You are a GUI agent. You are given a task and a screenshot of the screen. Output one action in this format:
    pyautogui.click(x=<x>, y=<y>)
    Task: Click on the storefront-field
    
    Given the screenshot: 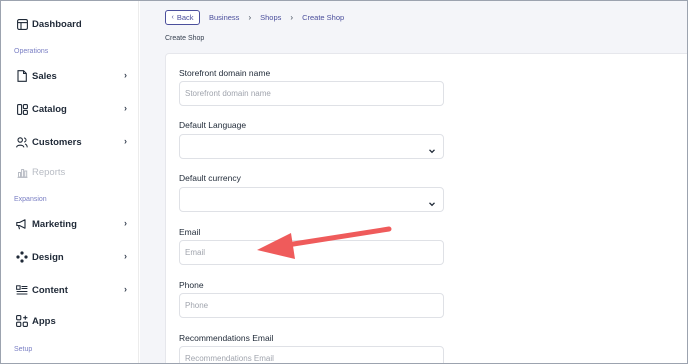 What is the action you would take?
    pyautogui.click(x=311, y=93)
    